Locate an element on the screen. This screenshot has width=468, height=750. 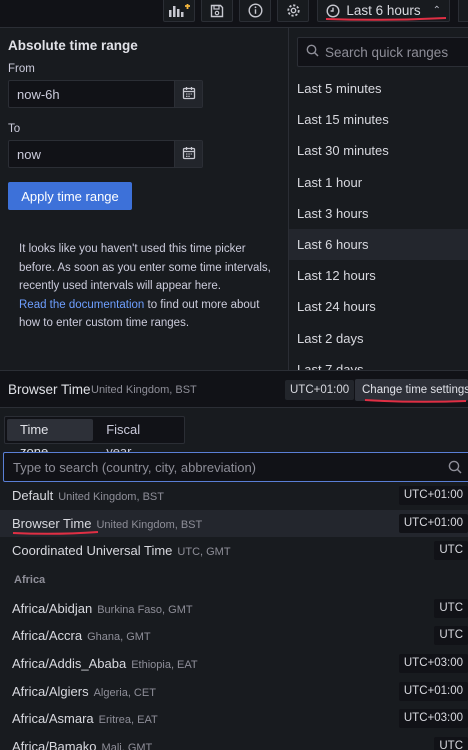
save-icon is located at coordinates (217, 11).